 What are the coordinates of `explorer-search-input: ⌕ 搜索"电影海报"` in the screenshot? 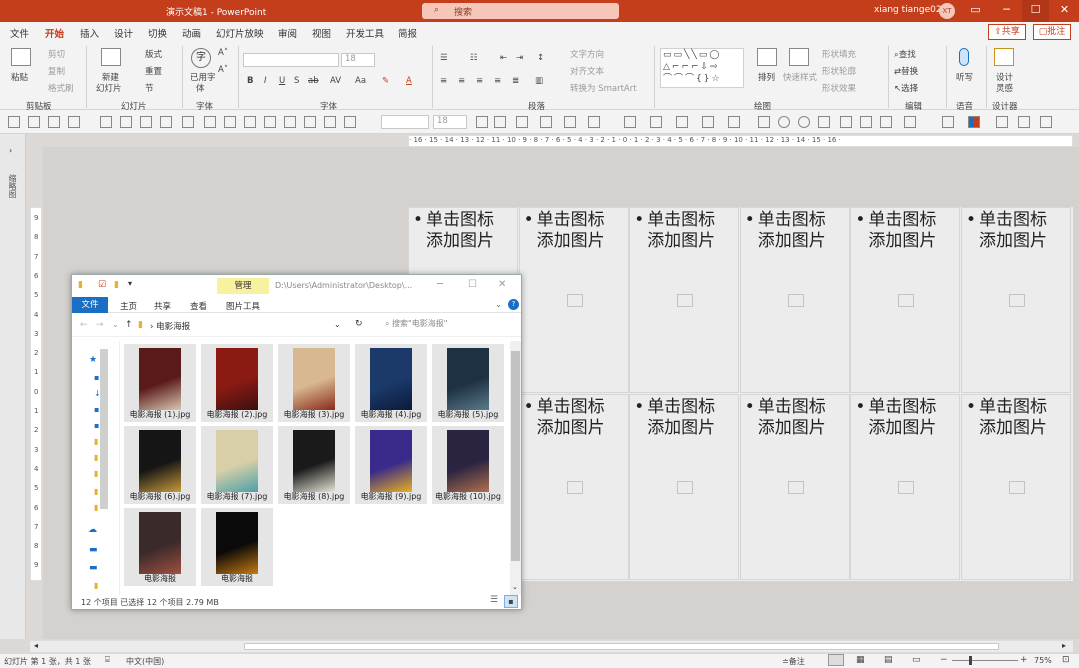 It's located at (445, 326).